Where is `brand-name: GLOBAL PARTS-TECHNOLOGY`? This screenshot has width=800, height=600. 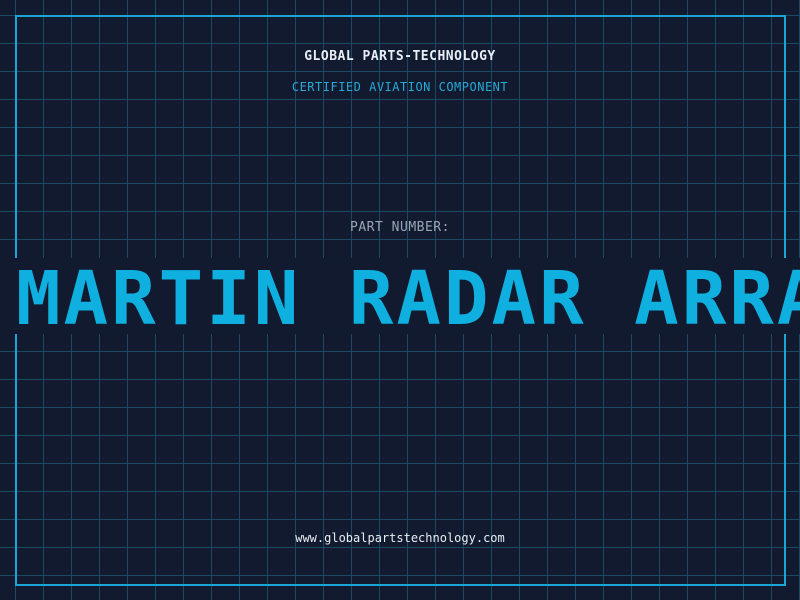
brand-name: GLOBAL PARTS-TECHNOLOGY is located at coordinates (400, 56).